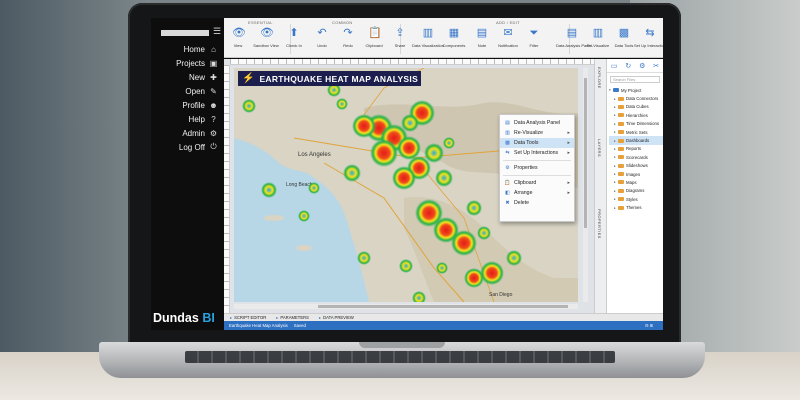 This screenshot has height=400, width=800. What do you see at coordinates (521, 203) in the screenshot?
I see `context-menu-label: Delete` at bounding box center [521, 203].